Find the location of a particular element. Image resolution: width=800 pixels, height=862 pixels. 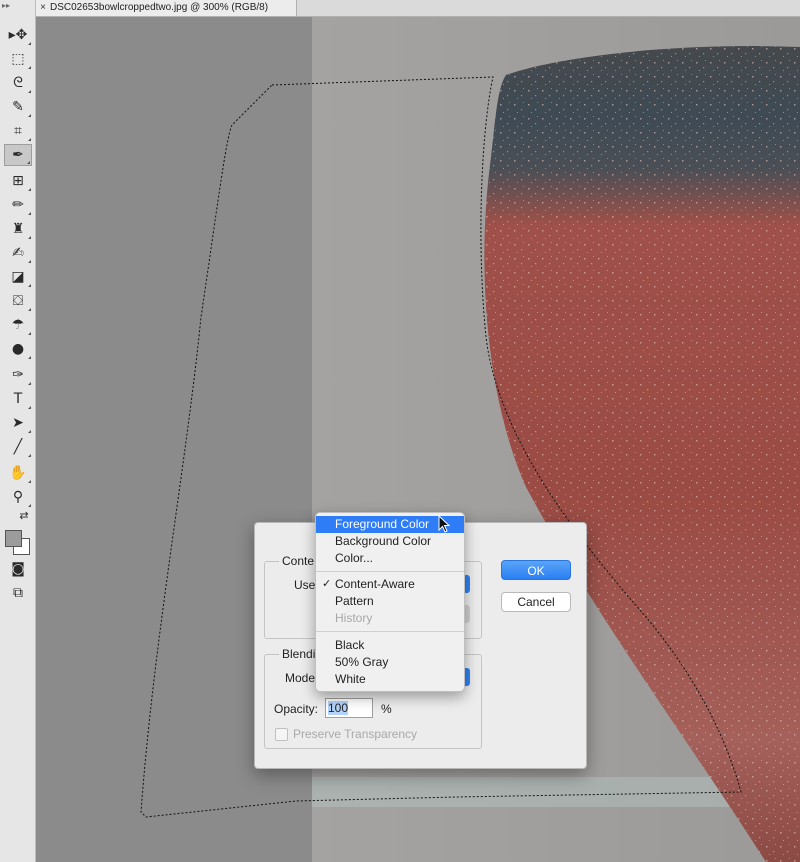

menu-item-label: Black is located at coordinates (350, 645).